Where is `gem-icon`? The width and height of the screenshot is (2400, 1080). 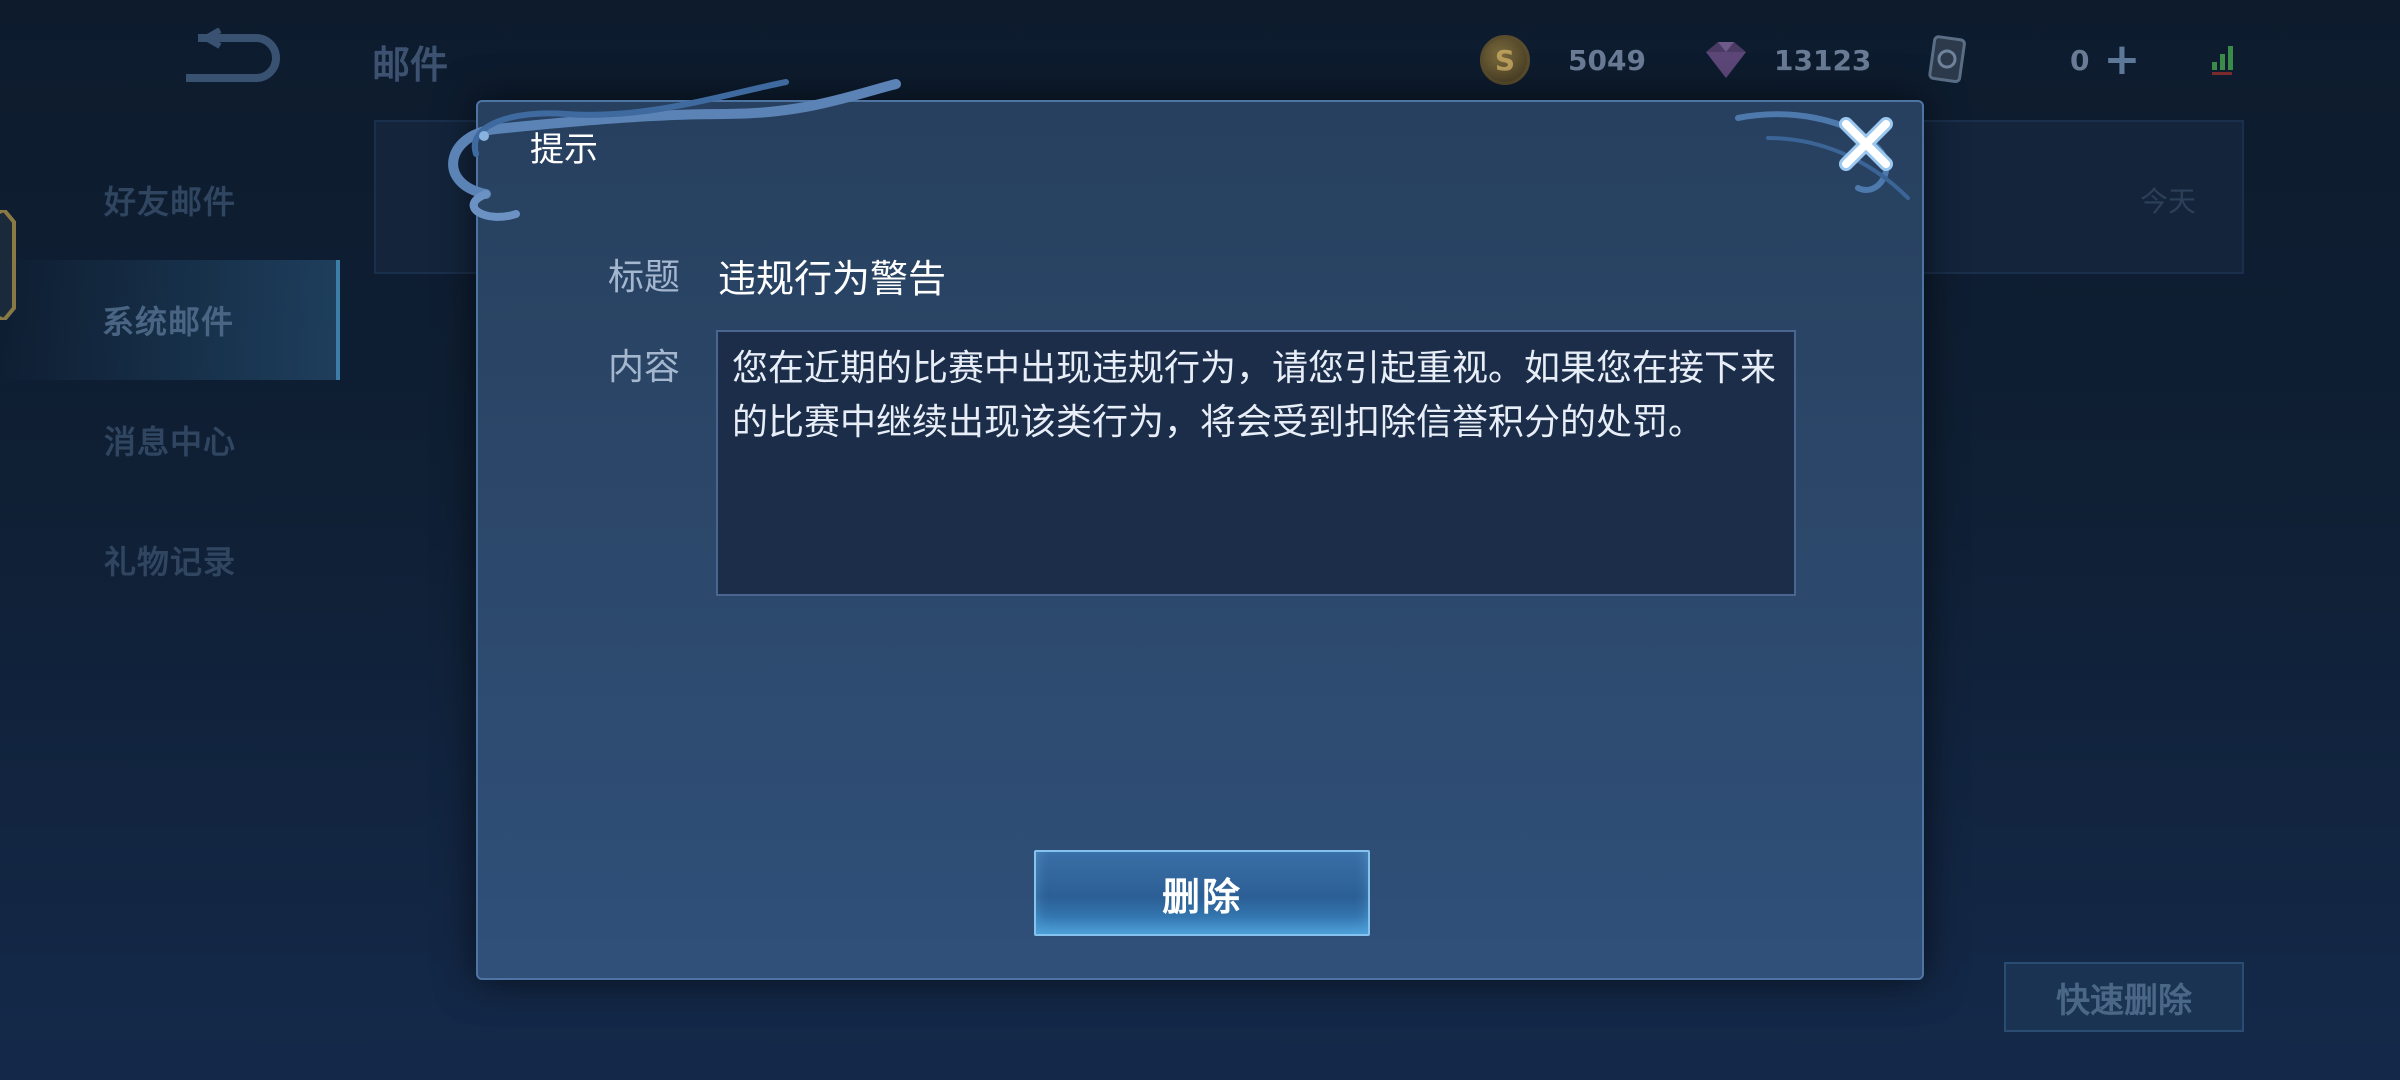
gem-icon is located at coordinates (1726, 60).